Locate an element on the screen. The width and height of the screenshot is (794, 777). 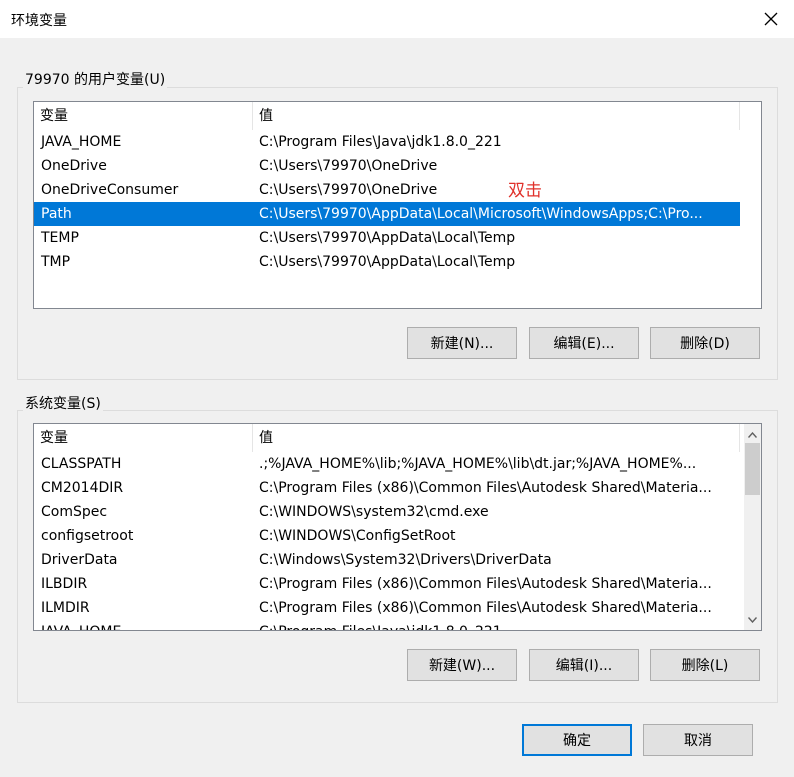
variable-name: CLASSPATH is located at coordinates (81, 464).